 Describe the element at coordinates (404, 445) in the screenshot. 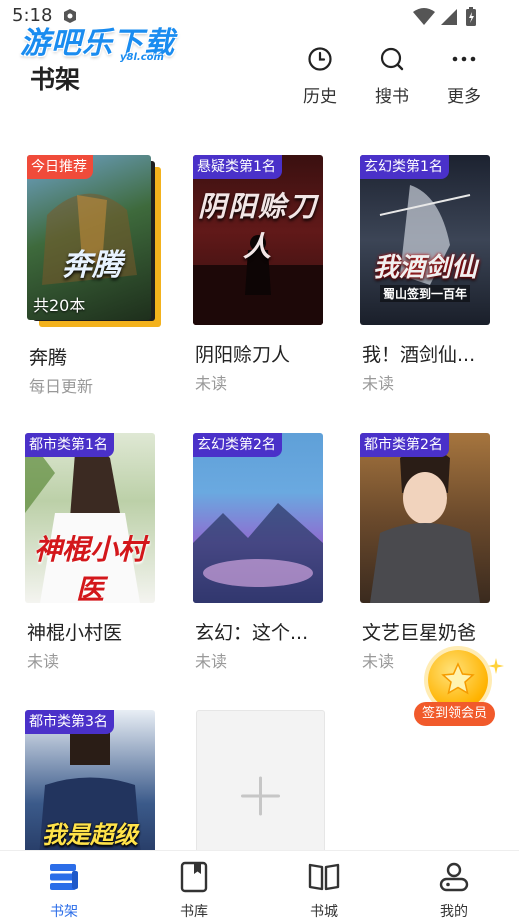

I see `book-badge: 都市类第2名` at that location.